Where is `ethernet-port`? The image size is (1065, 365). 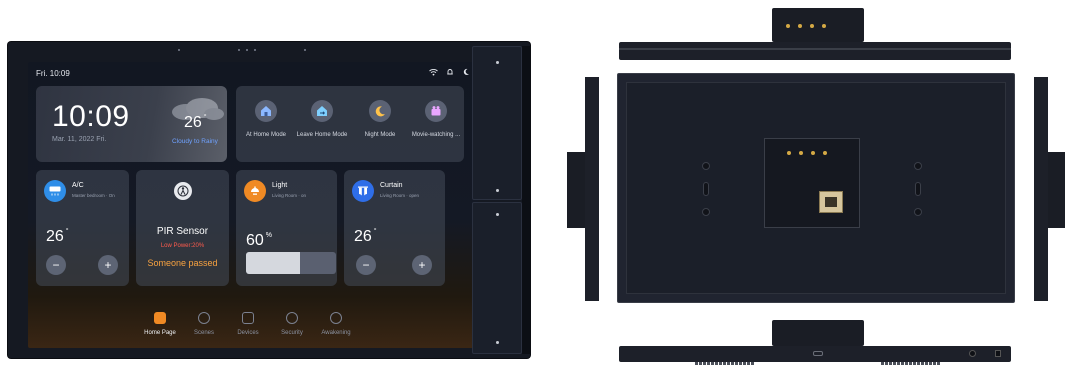 ethernet-port is located at coordinates (831, 202).